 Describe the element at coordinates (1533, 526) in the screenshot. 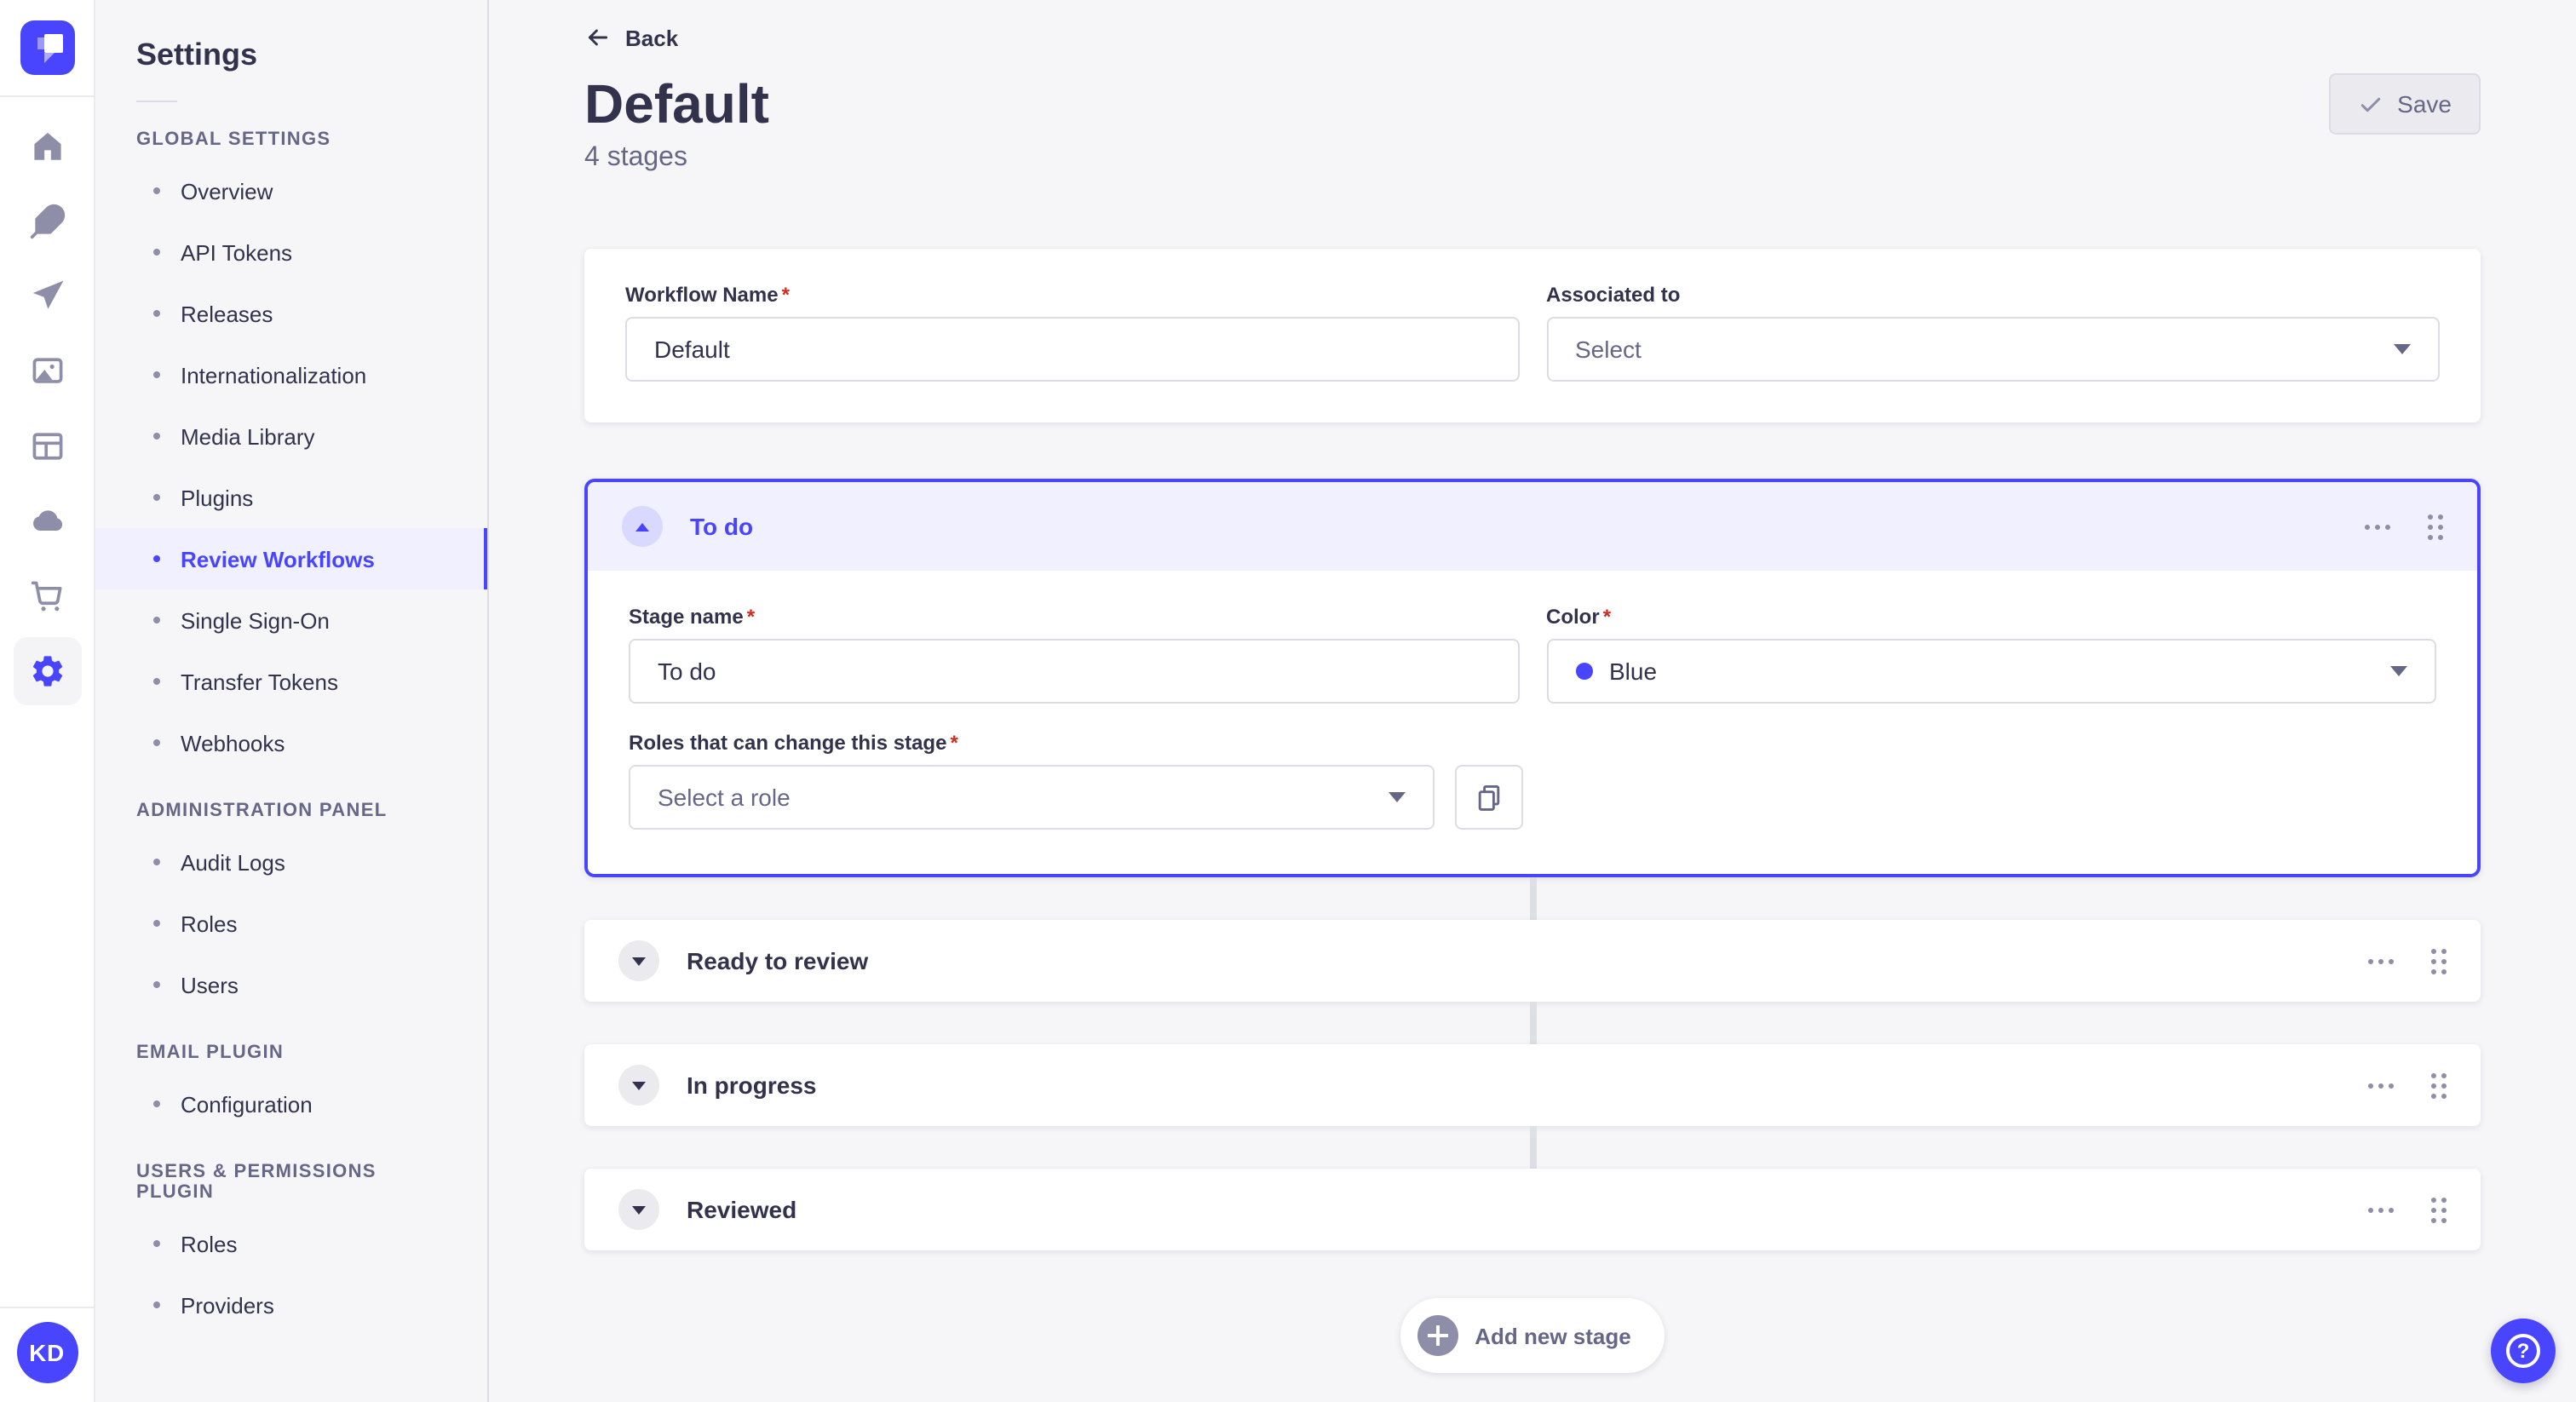

I see `stage-todo-header: To do` at that location.